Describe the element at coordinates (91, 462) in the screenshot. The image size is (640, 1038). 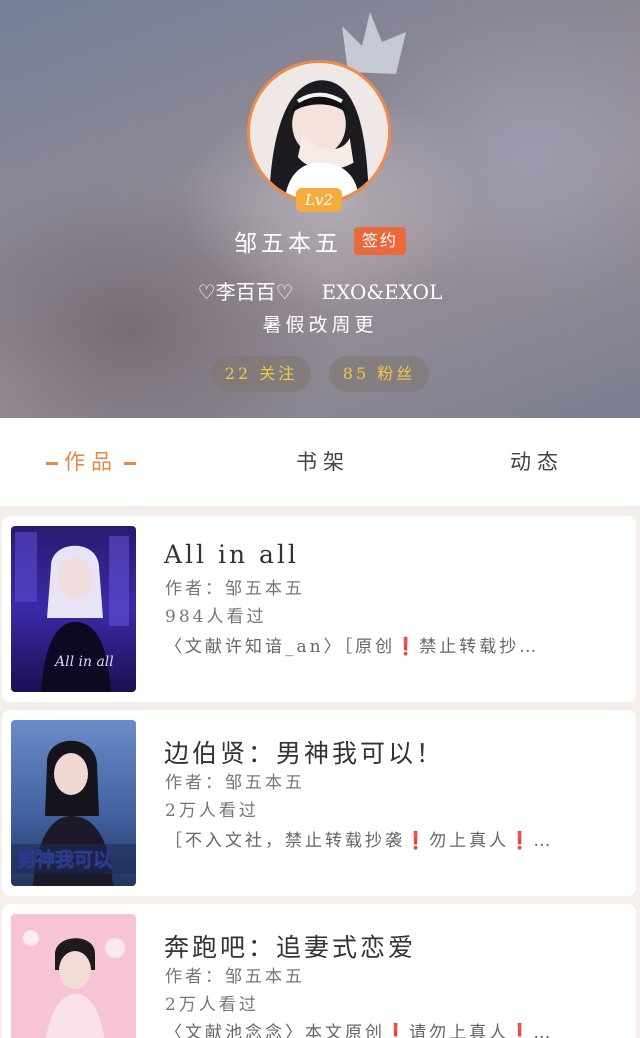
I see `tab-works-label: 作品` at that location.